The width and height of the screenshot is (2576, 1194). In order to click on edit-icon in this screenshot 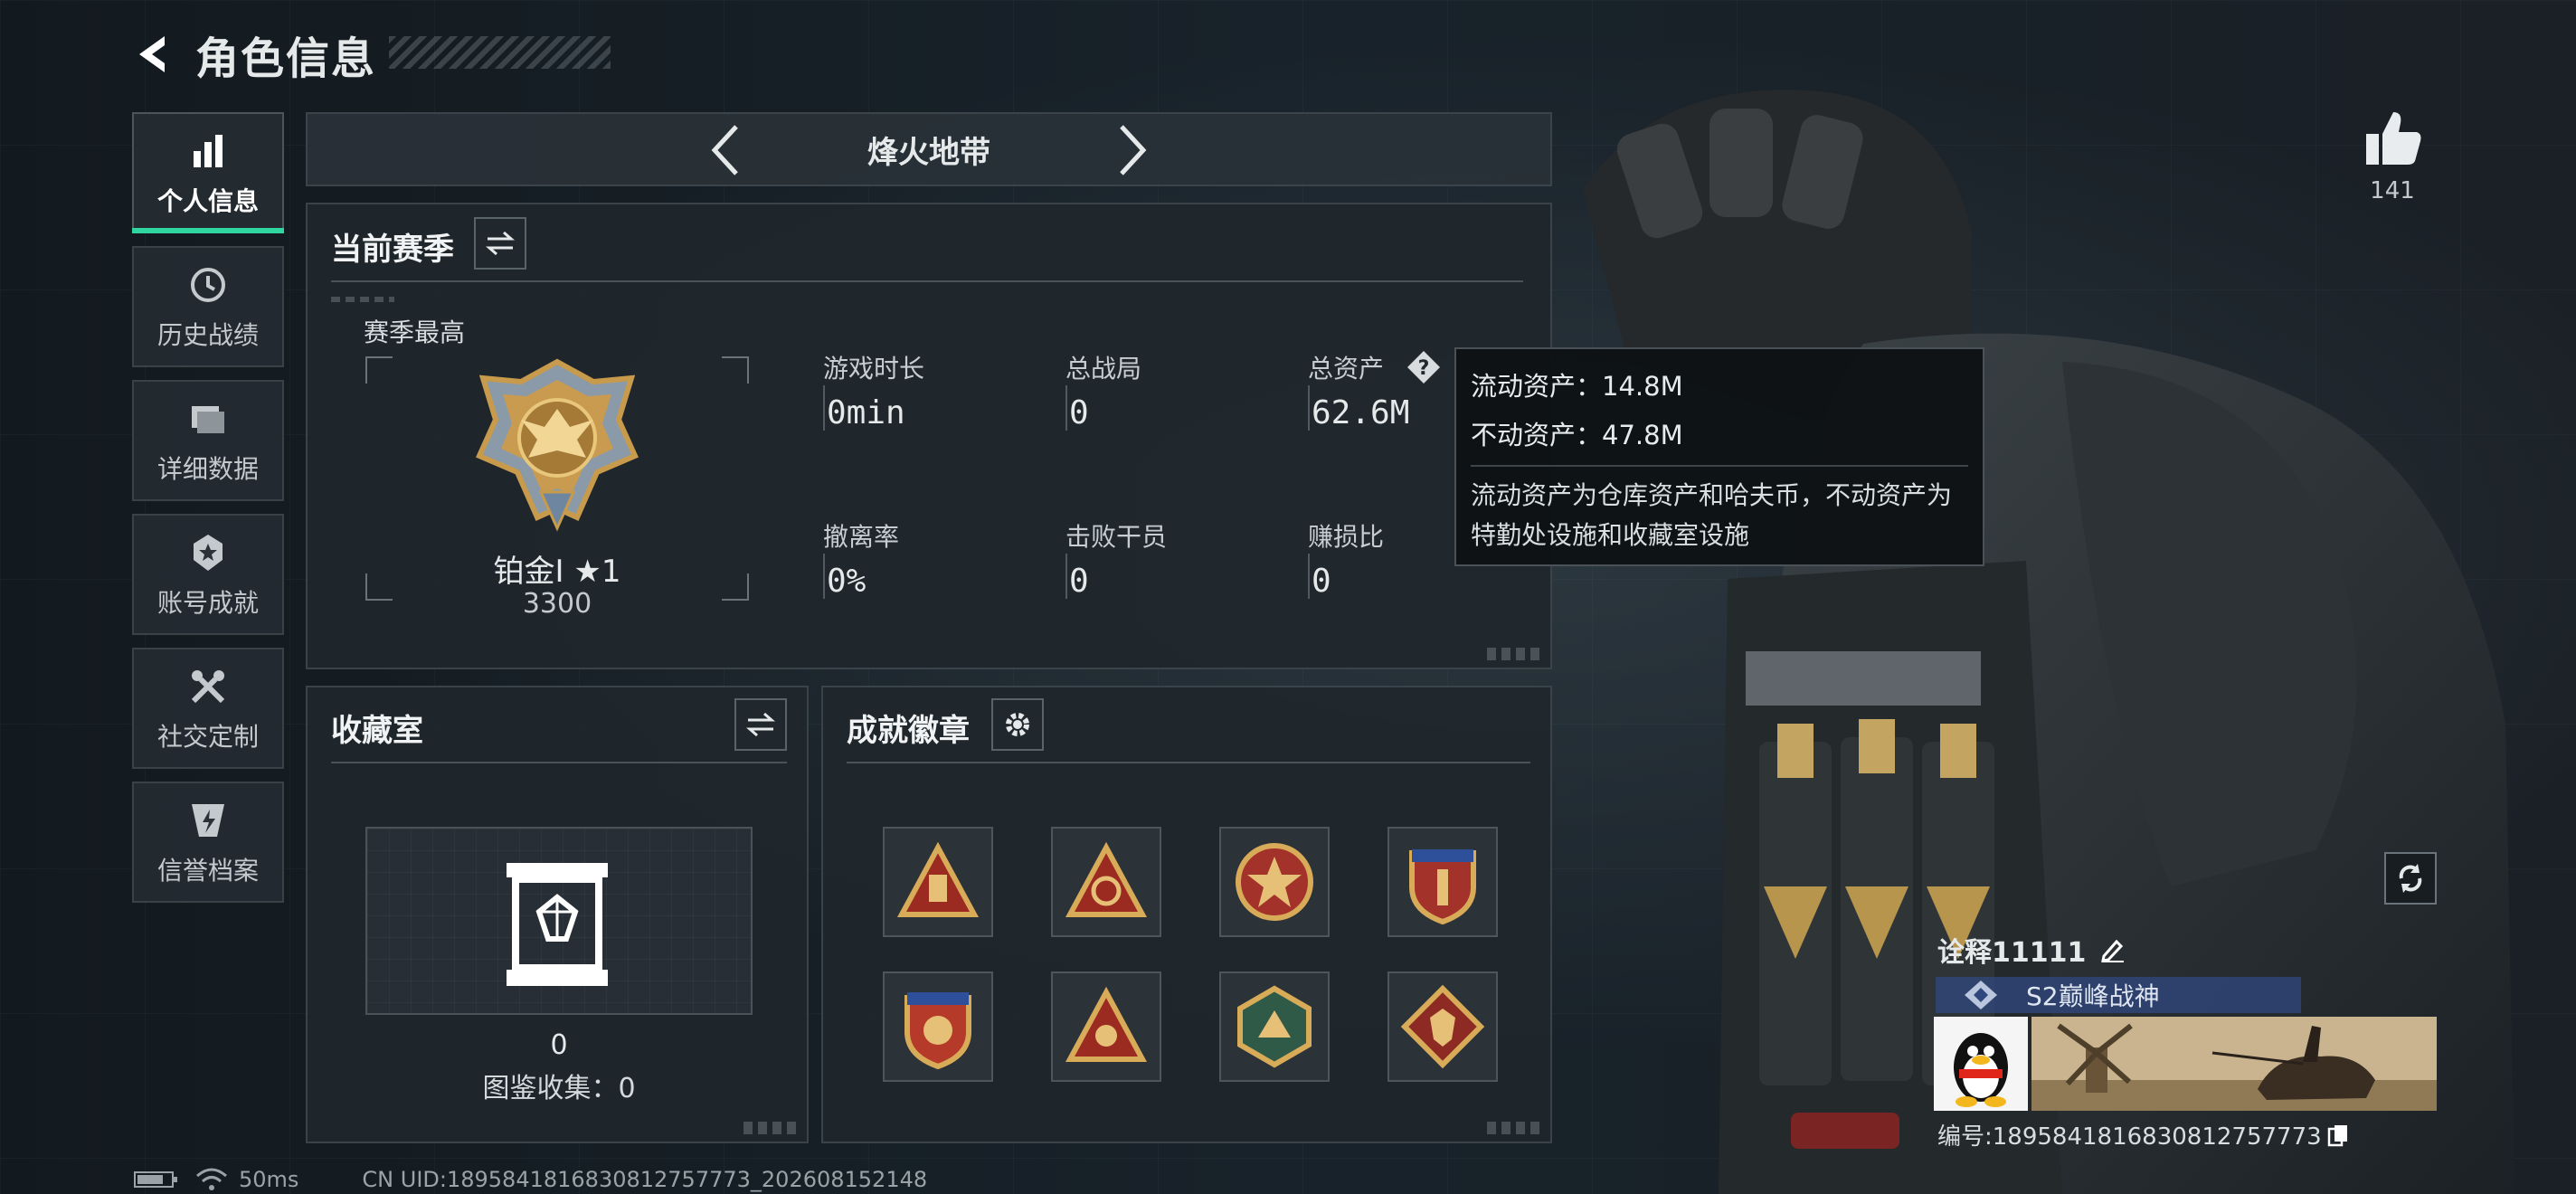, I will do `click(2112, 949)`.